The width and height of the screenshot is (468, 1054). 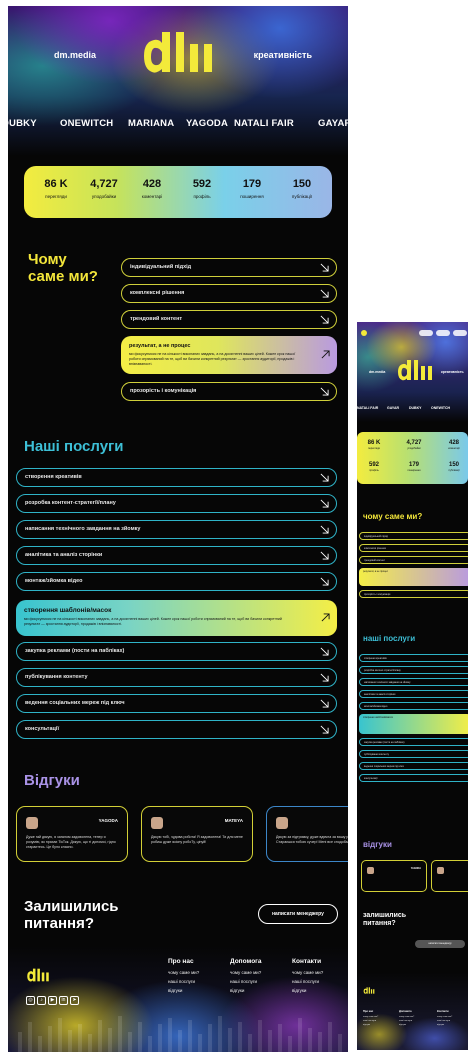 I want to click on why-item-expanded: результат, а не процес, so click(x=413, y=577).